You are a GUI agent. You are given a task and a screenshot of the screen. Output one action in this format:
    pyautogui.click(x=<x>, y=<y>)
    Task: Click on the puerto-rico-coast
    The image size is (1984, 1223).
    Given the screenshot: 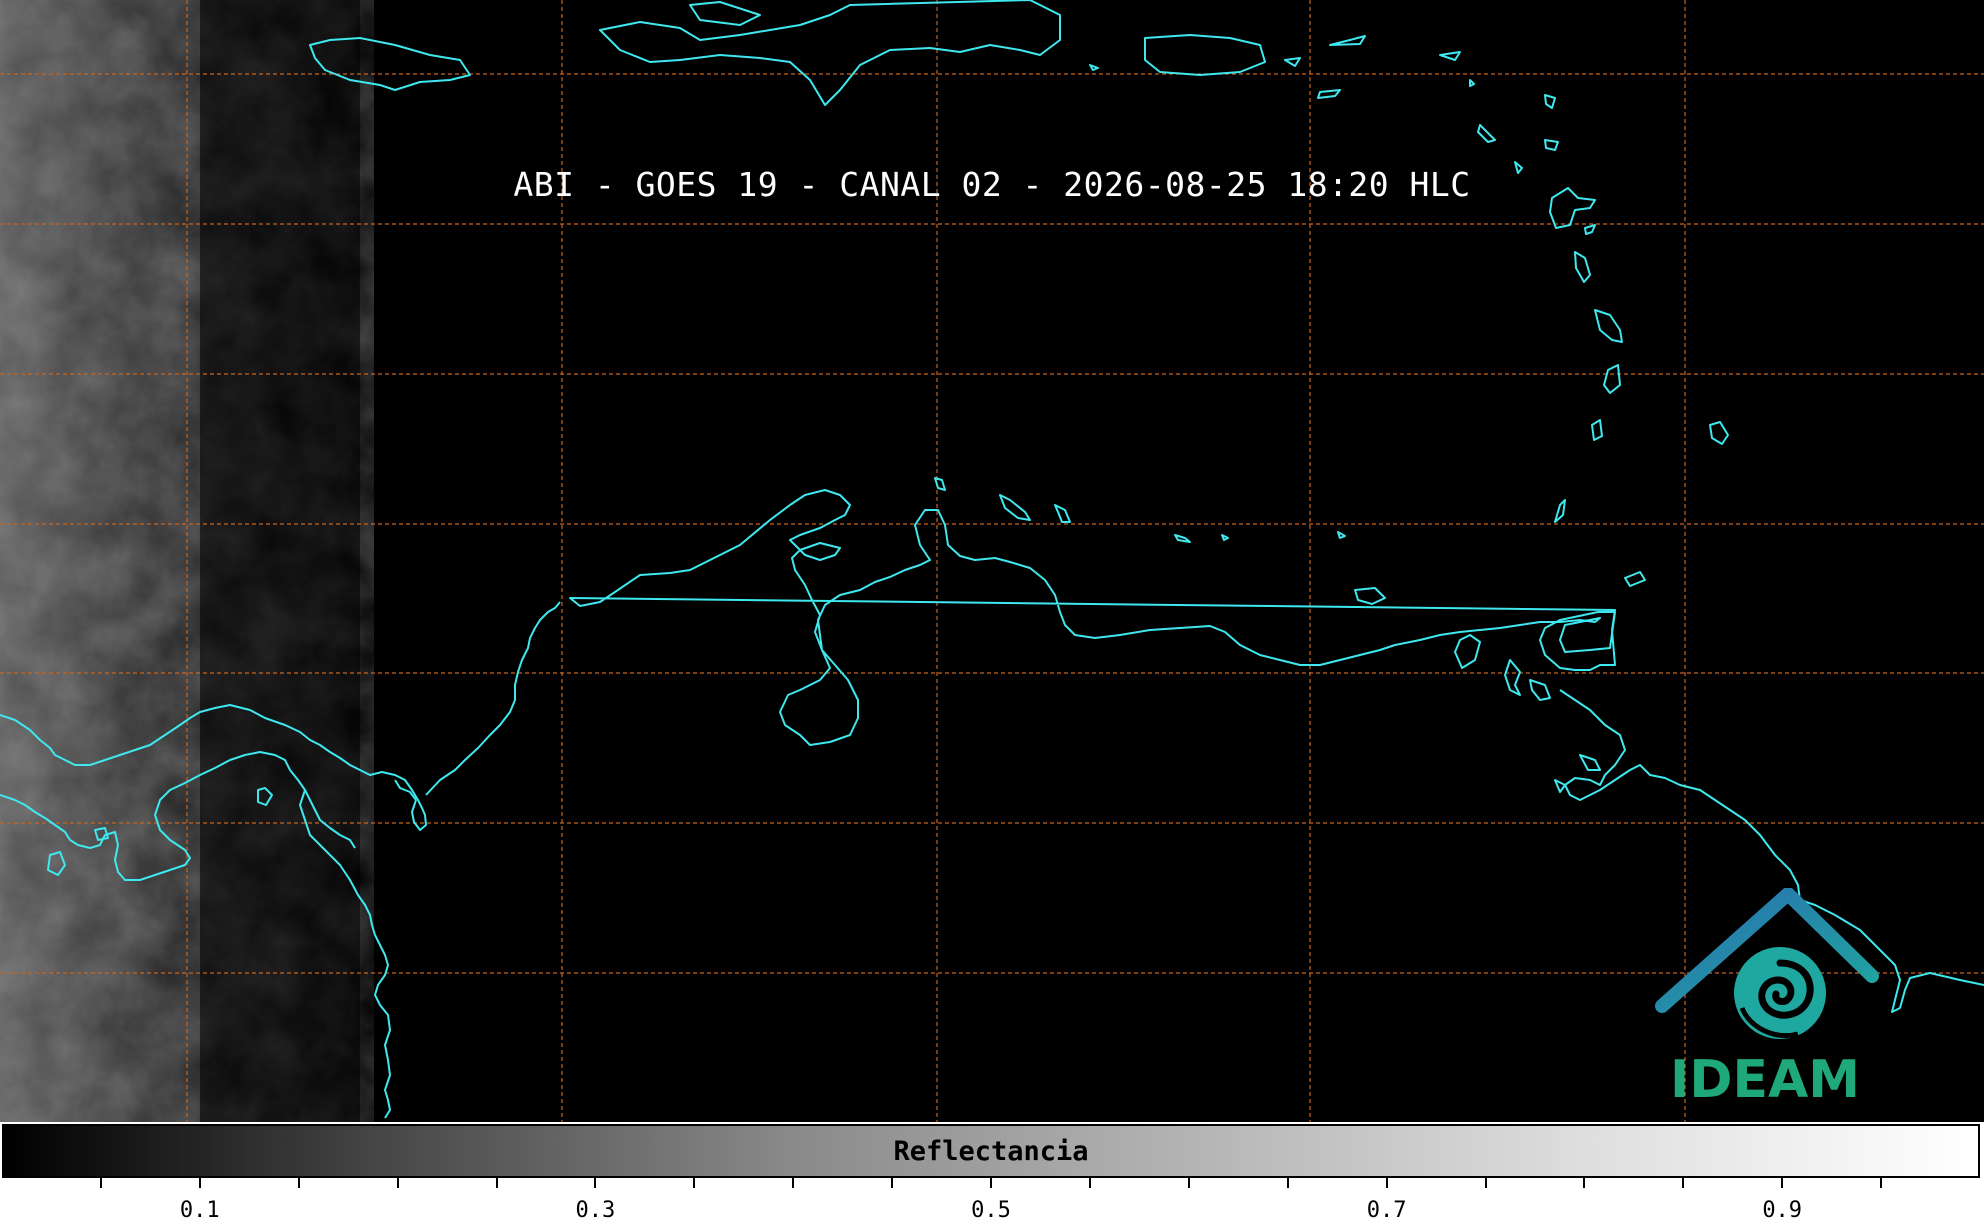 What is the action you would take?
    pyautogui.click(x=1205, y=55)
    